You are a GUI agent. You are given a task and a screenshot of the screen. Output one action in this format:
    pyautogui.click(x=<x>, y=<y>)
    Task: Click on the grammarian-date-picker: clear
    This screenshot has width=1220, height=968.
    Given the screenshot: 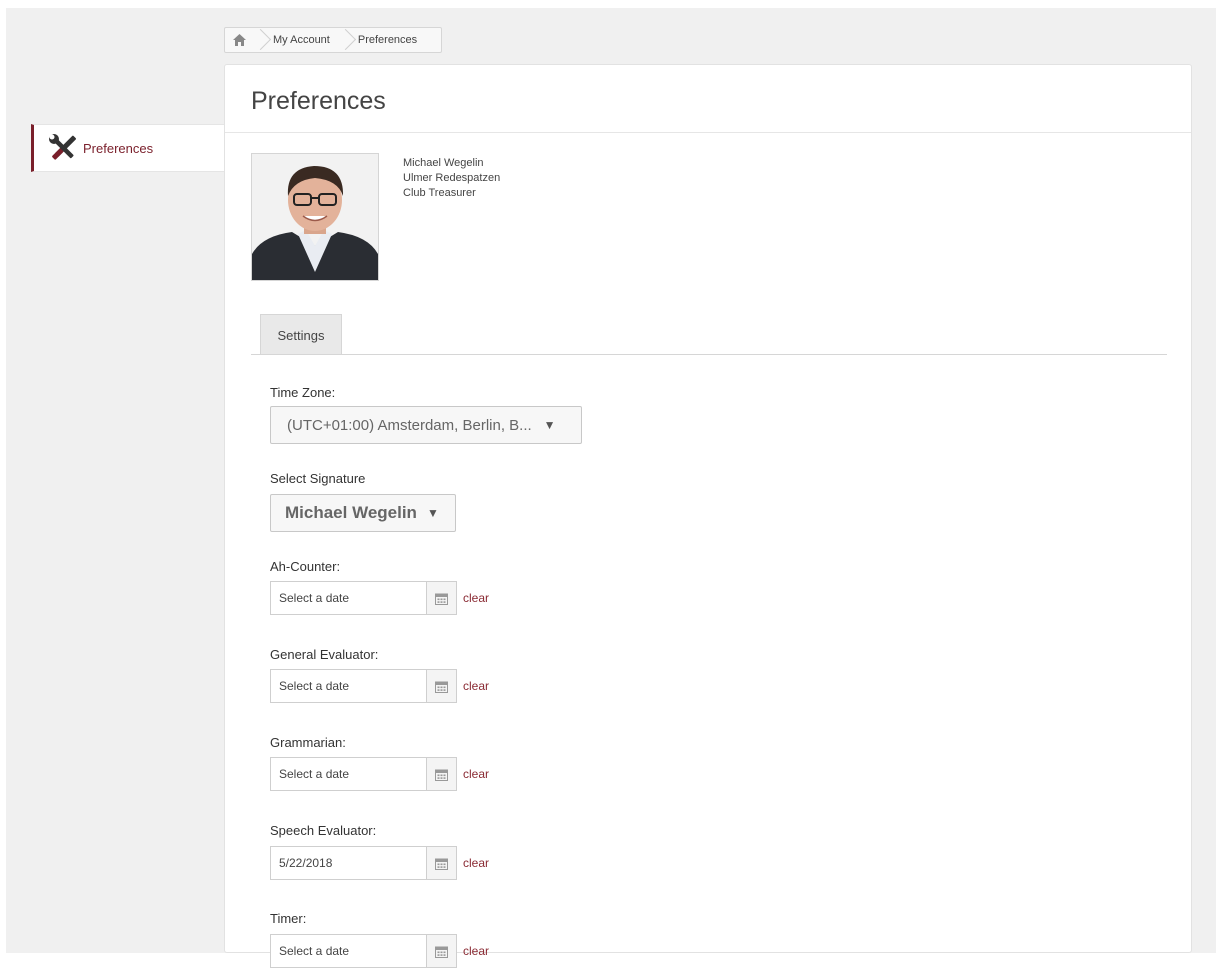 What is the action you would take?
    pyautogui.click(x=379, y=774)
    